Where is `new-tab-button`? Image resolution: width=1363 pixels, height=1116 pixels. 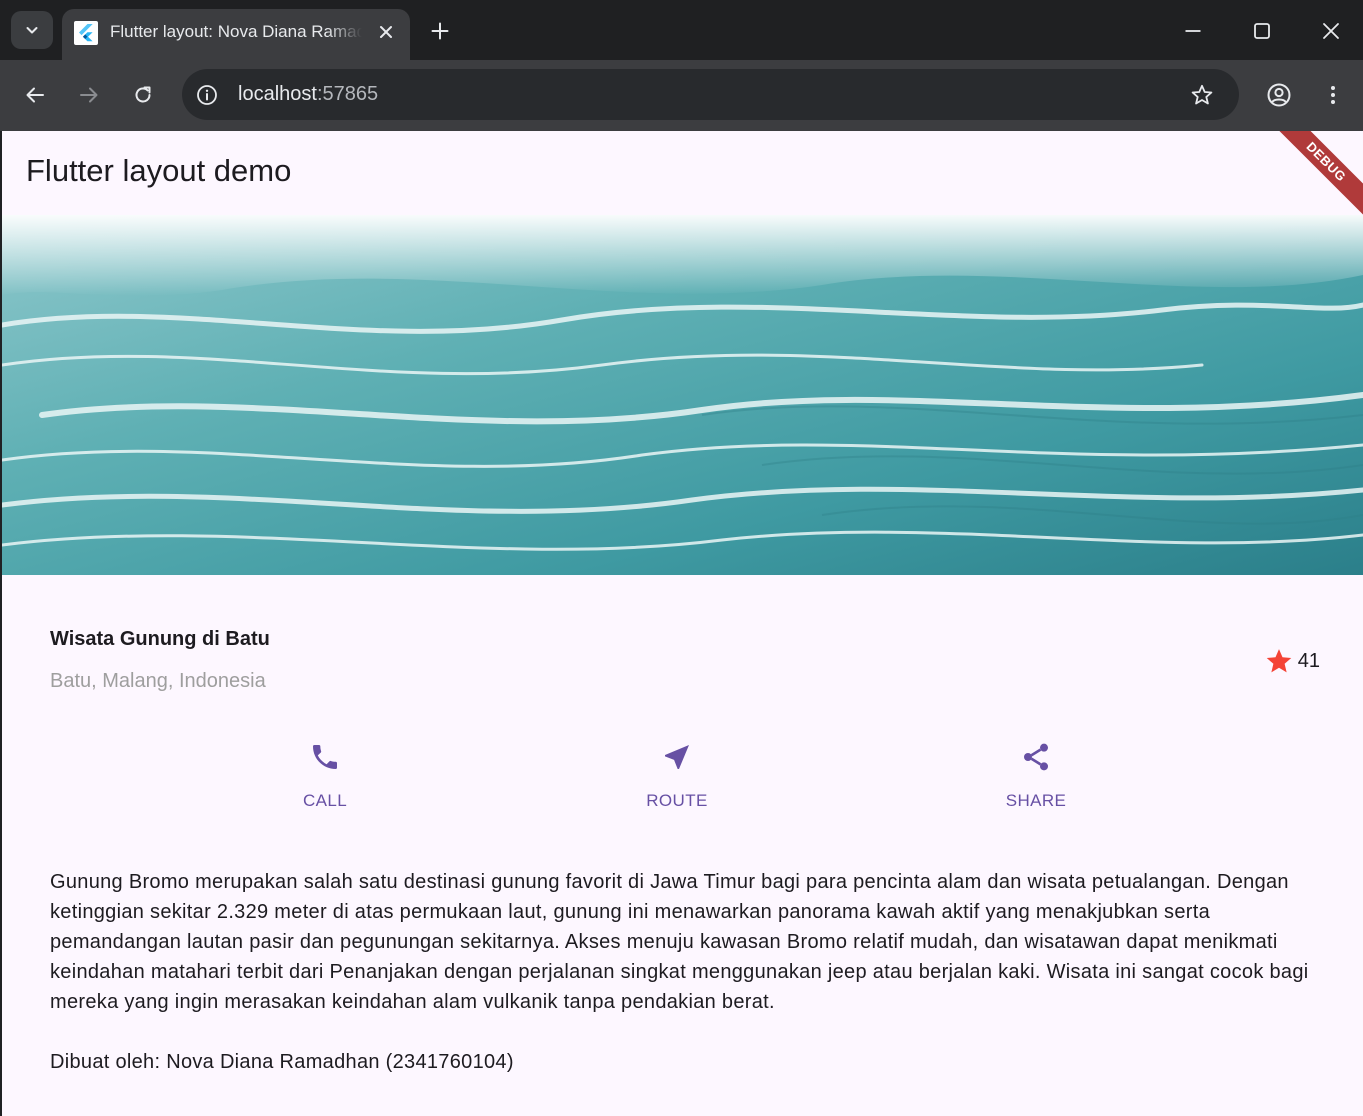 new-tab-button is located at coordinates (440, 31).